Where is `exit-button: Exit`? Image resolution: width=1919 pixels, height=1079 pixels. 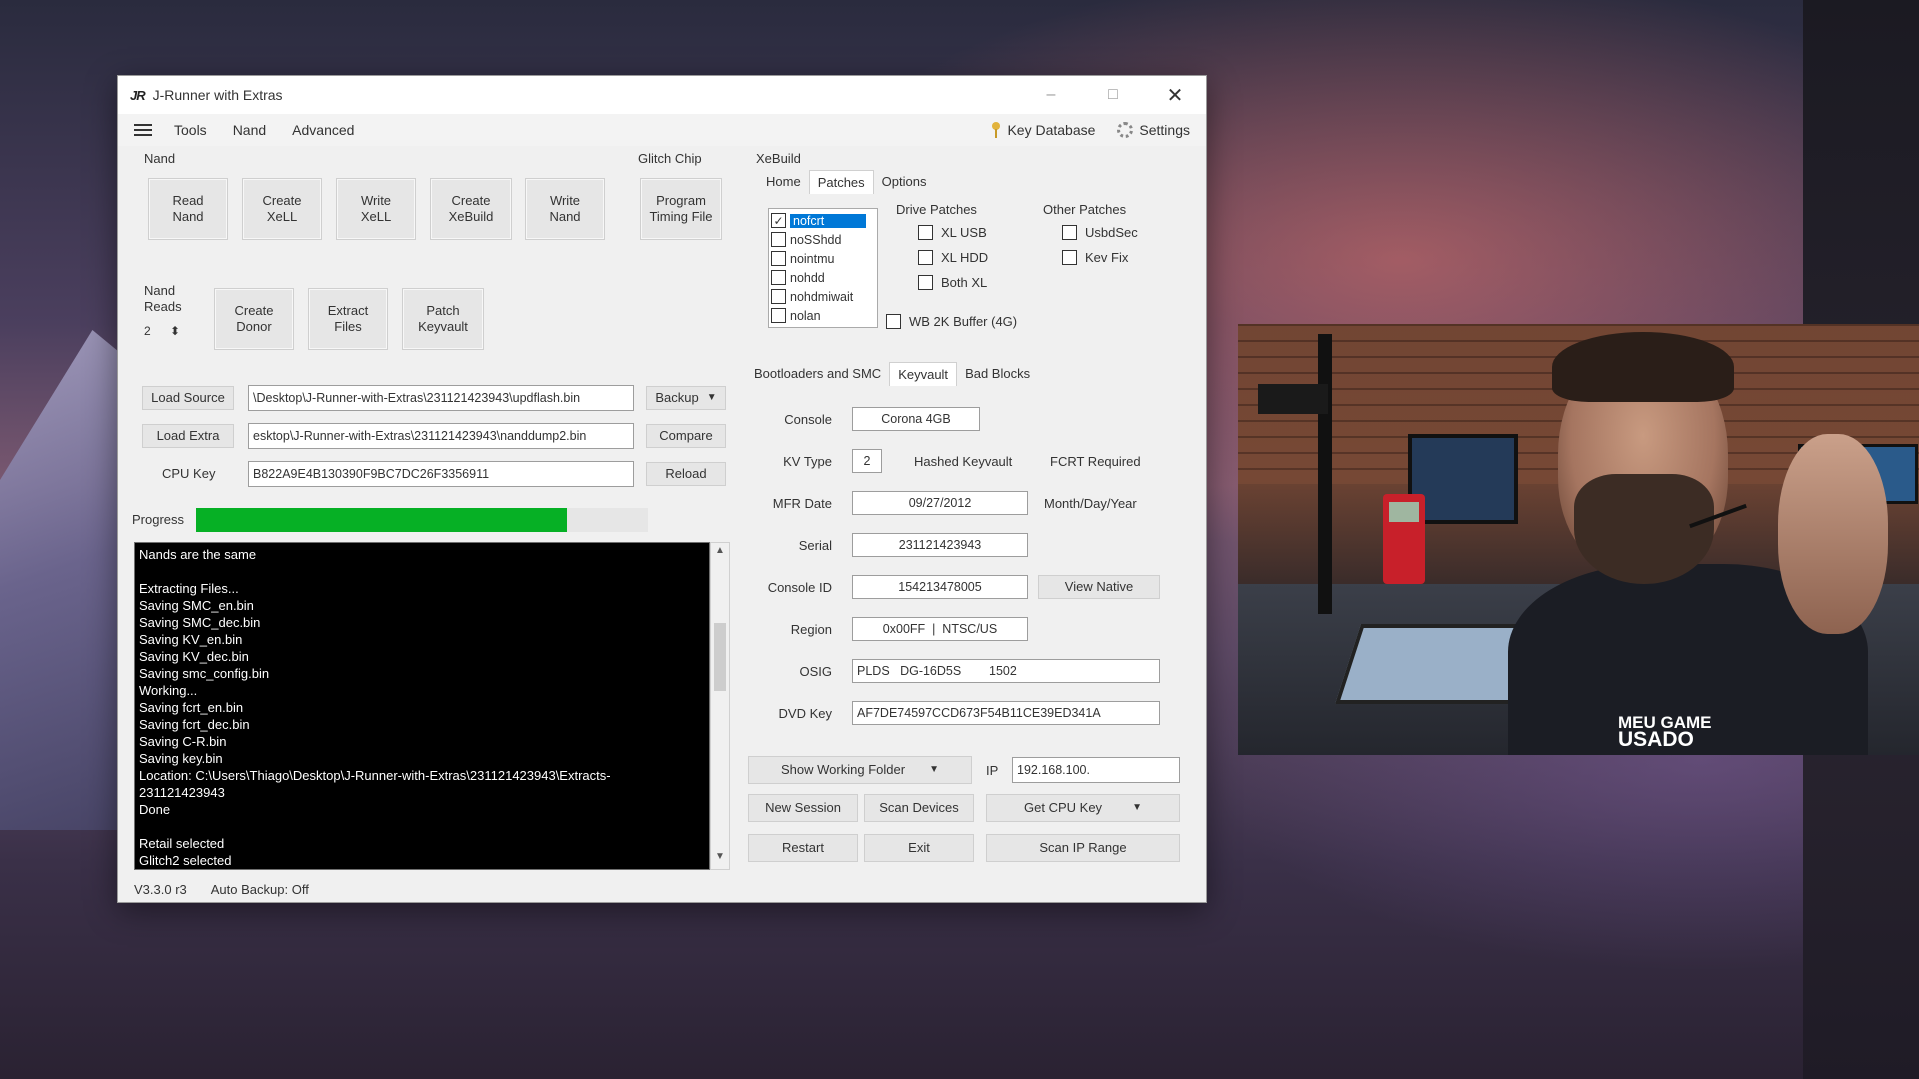
exit-button: Exit is located at coordinates (919, 848).